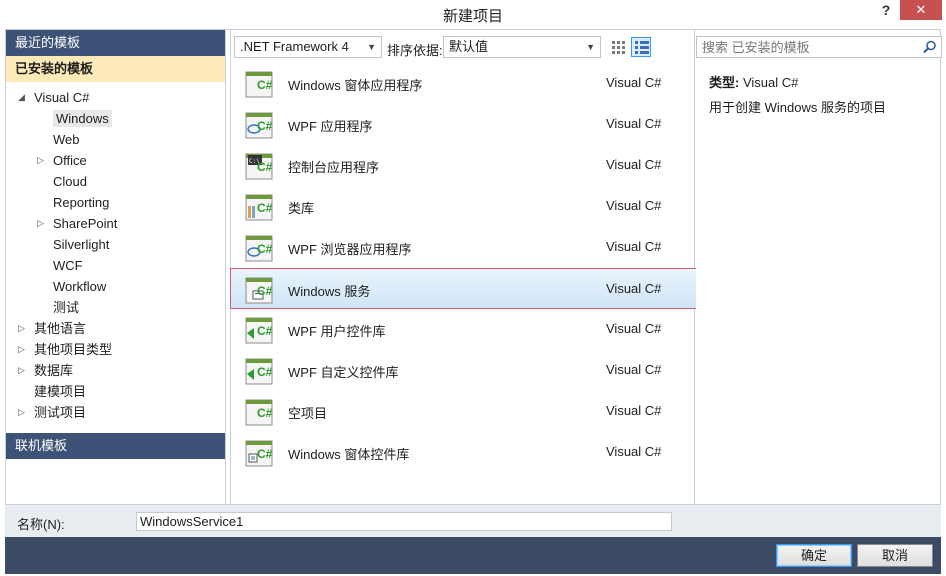  What do you see at coordinates (334, 167) in the screenshot?
I see `template-name: 控制台应用程序` at bounding box center [334, 167].